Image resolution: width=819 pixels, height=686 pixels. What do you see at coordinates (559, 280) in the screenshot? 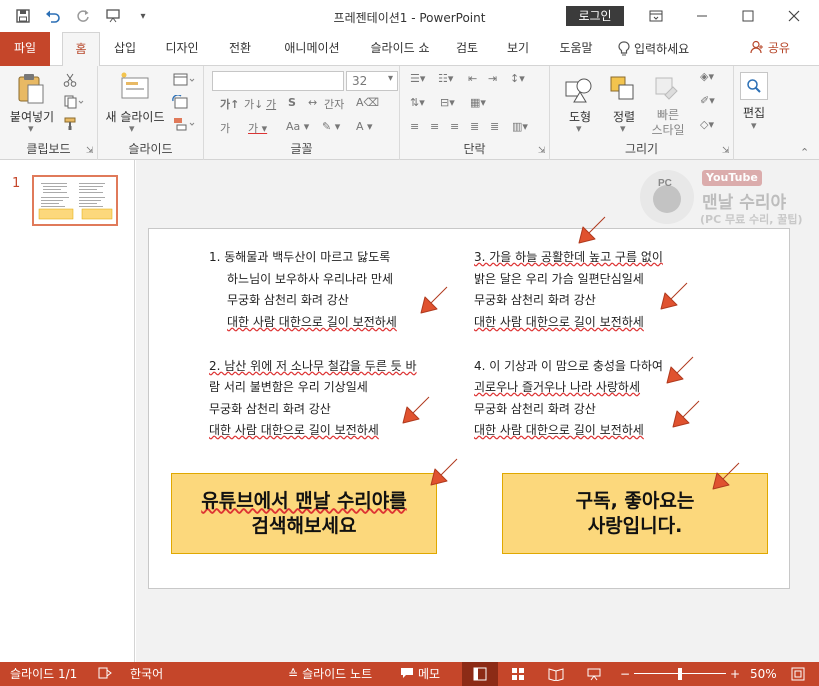
I see `verse3-line2: 밝은 달은 우리 가슴 일편단심일세` at bounding box center [559, 280].